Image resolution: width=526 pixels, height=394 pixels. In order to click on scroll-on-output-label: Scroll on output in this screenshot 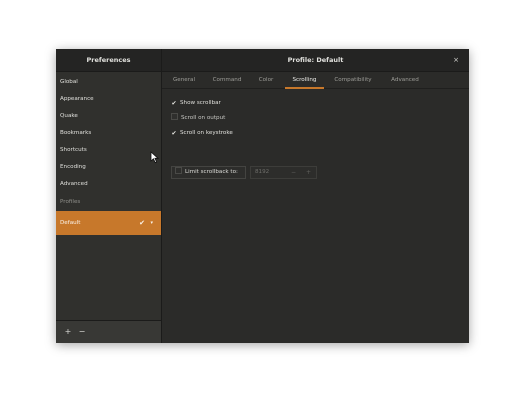, I will do `click(203, 118)`.